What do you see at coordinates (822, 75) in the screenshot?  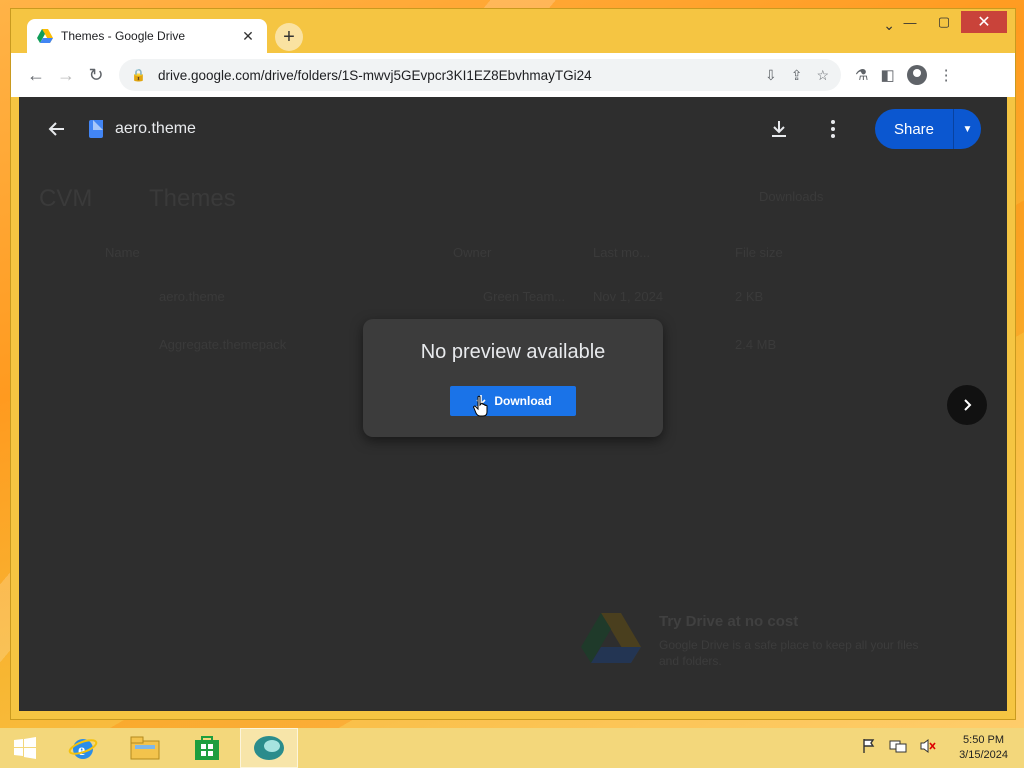 I see `bookmark-star-icon: ☆` at bounding box center [822, 75].